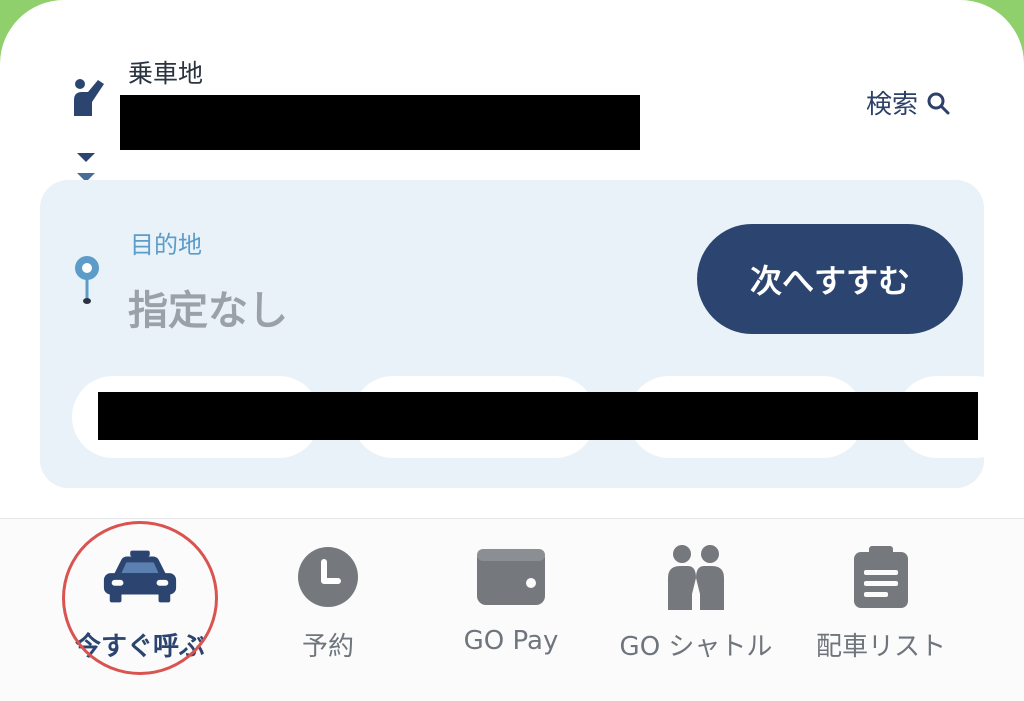 Image resolution: width=1024 pixels, height=701 pixels. I want to click on tab-label: 配車リスト, so click(880, 647).